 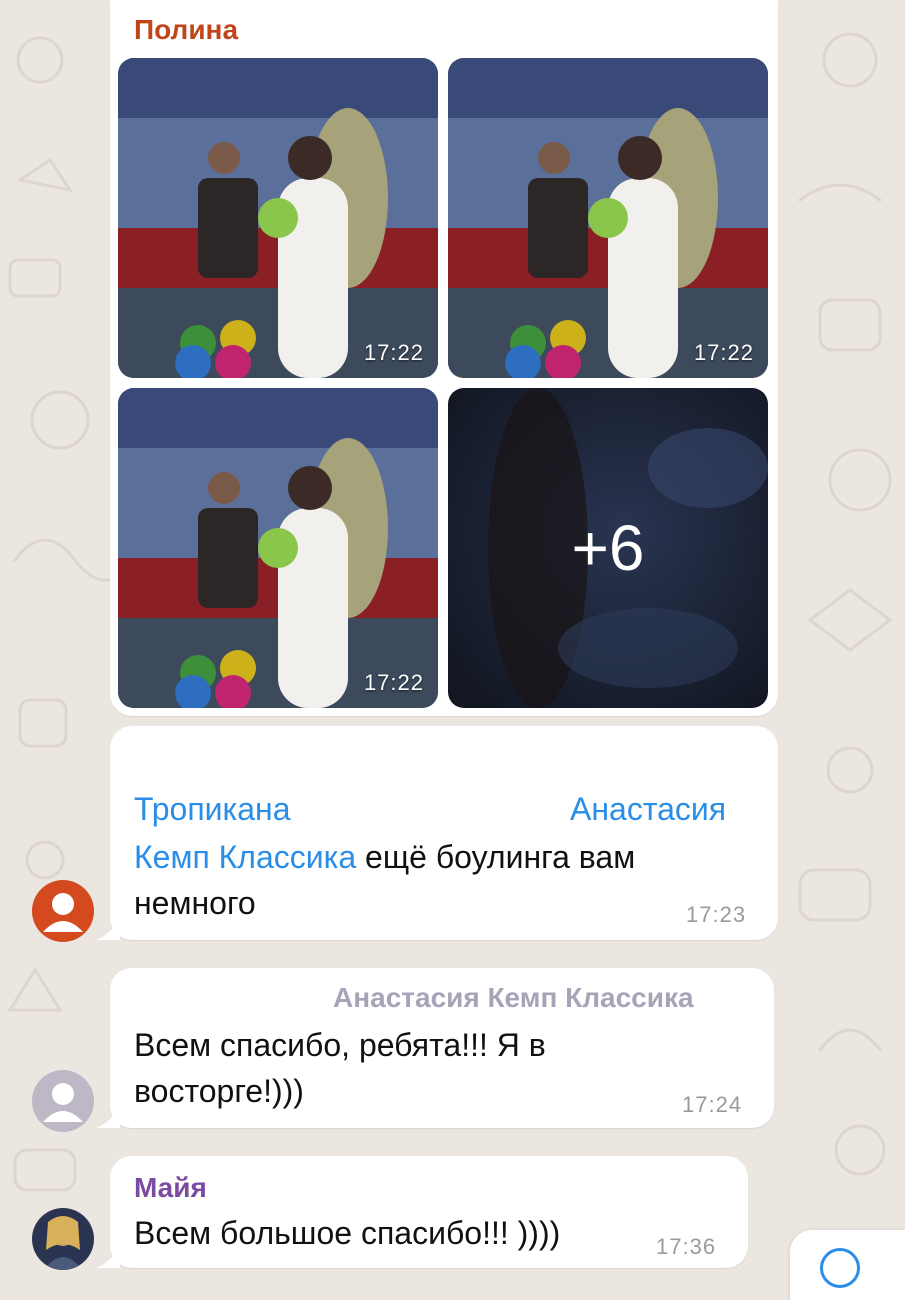 What do you see at coordinates (340, 1045) in the screenshot?
I see `message-body: Всем спасибо, ребята!!! Я в` at bounding box center [340, 1045].